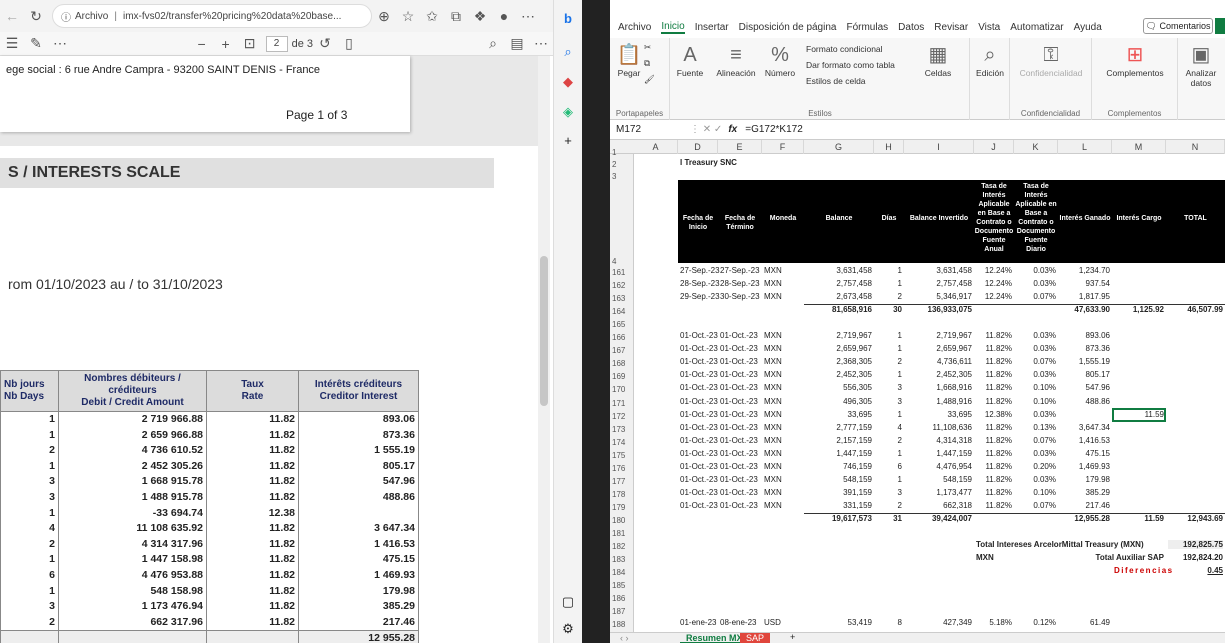 The image size is (1225, 643). Describe the element at coordinates (1085, 147) in the screenshot. I see `column-header-l: L` at that location.